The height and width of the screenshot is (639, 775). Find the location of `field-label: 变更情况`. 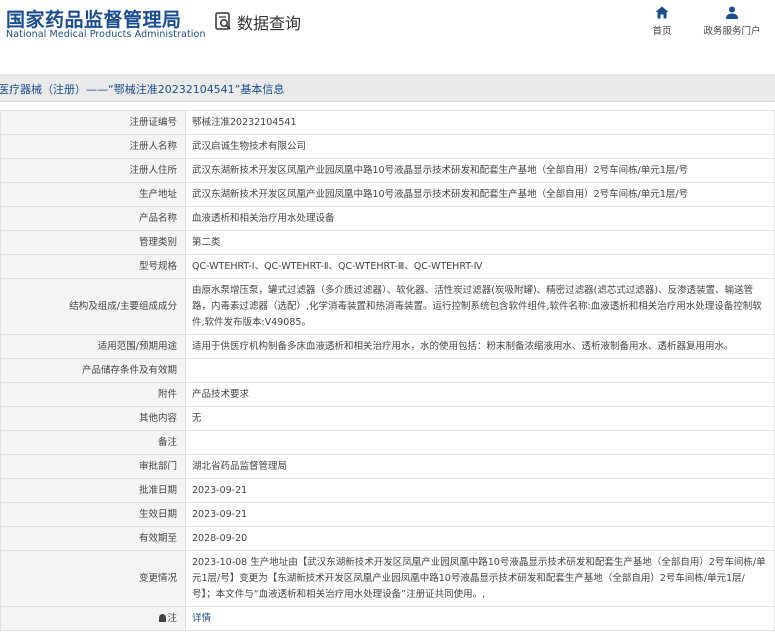

field-label: 变更情况 is located at coordinates (93, 578).